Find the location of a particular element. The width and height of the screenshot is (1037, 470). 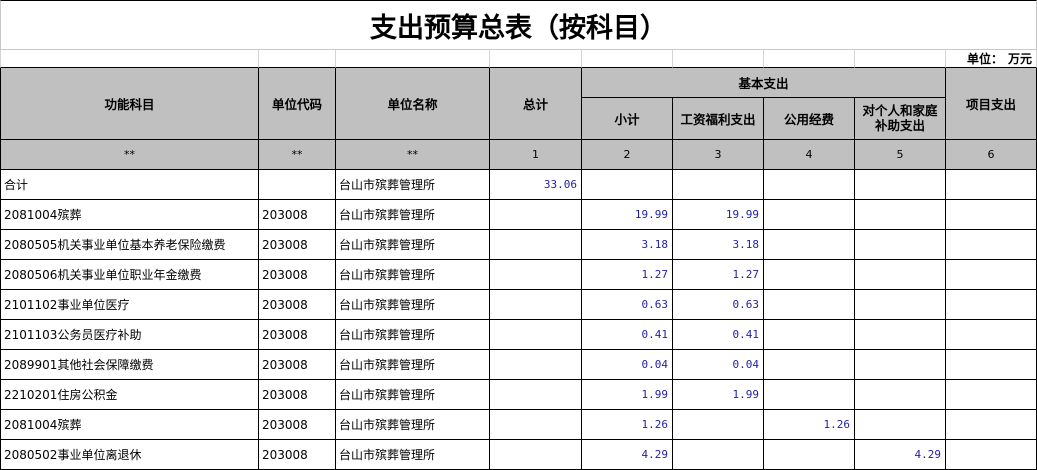

subtotal-cell: 0.41 is located at coordinates (627, 335).